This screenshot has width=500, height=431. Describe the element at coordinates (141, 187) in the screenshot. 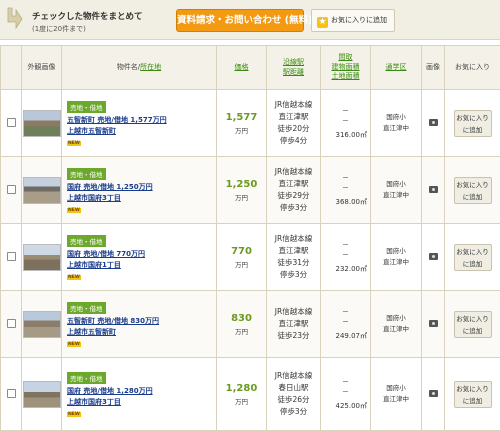

I see `property-title-link: 国府 売地/借地 1,250万円` at that location.